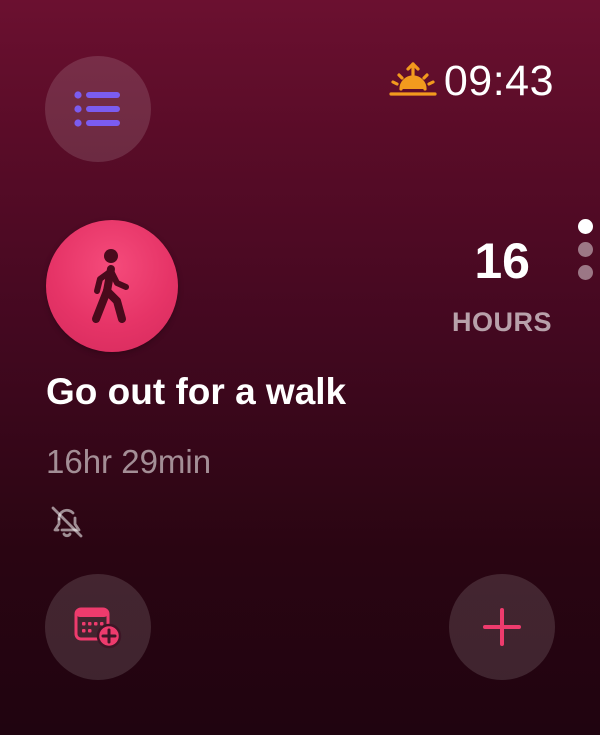 This screenshot has width=600, height=735. I want to click on list-button, so click(98, 109).